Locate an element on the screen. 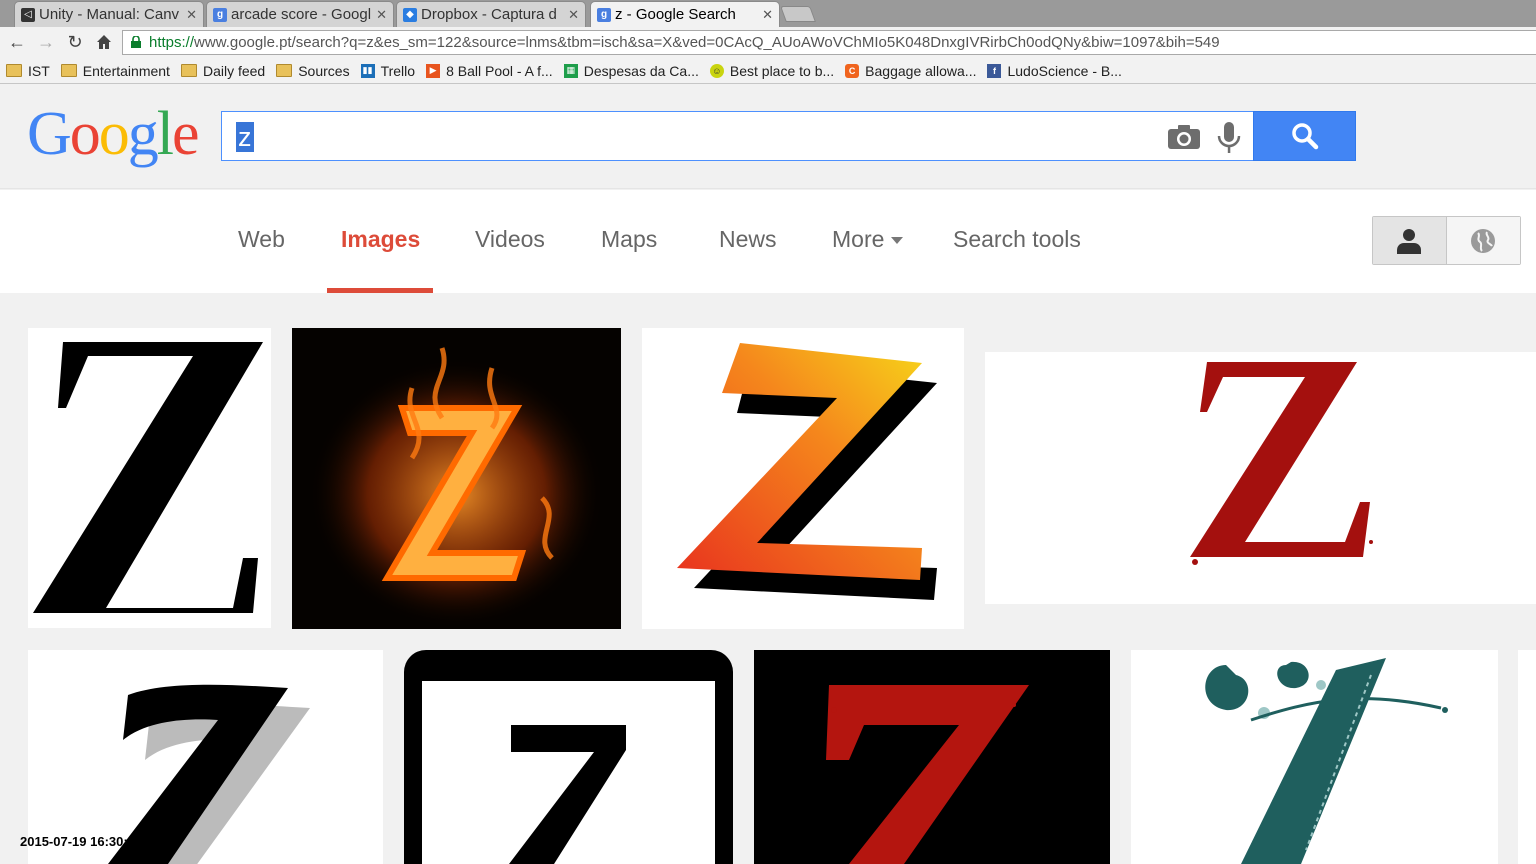  microphone-icon is located at coordinates (1229, 138).